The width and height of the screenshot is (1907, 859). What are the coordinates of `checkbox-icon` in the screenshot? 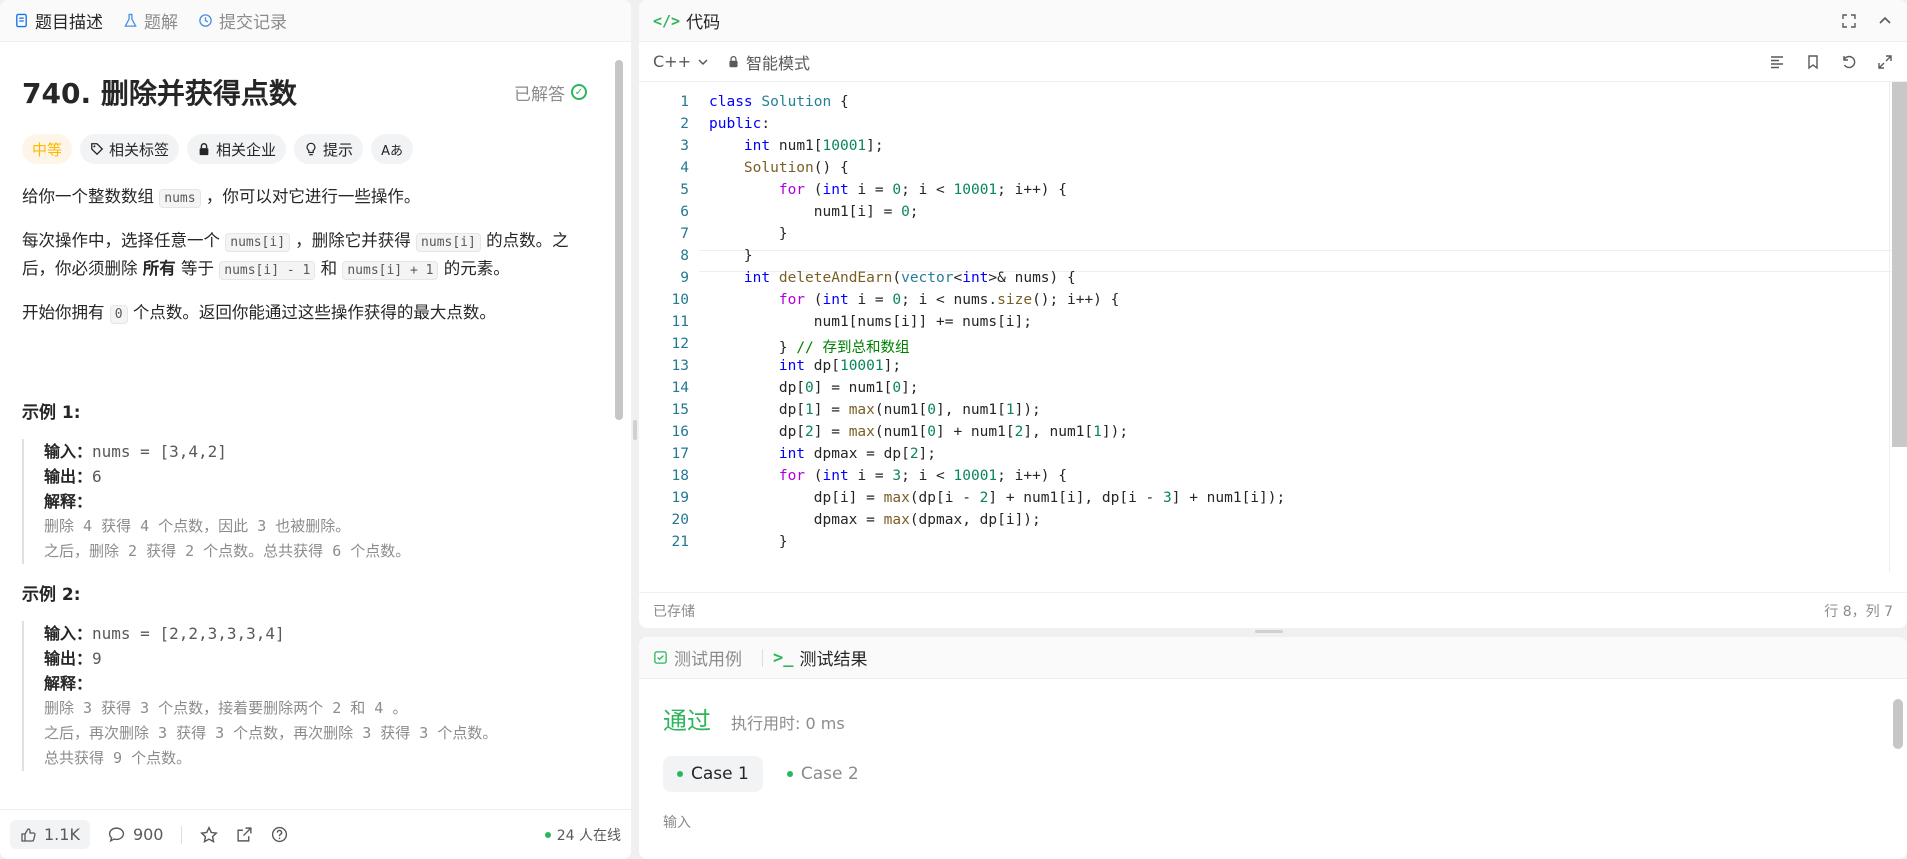 It's located at (660, 657).